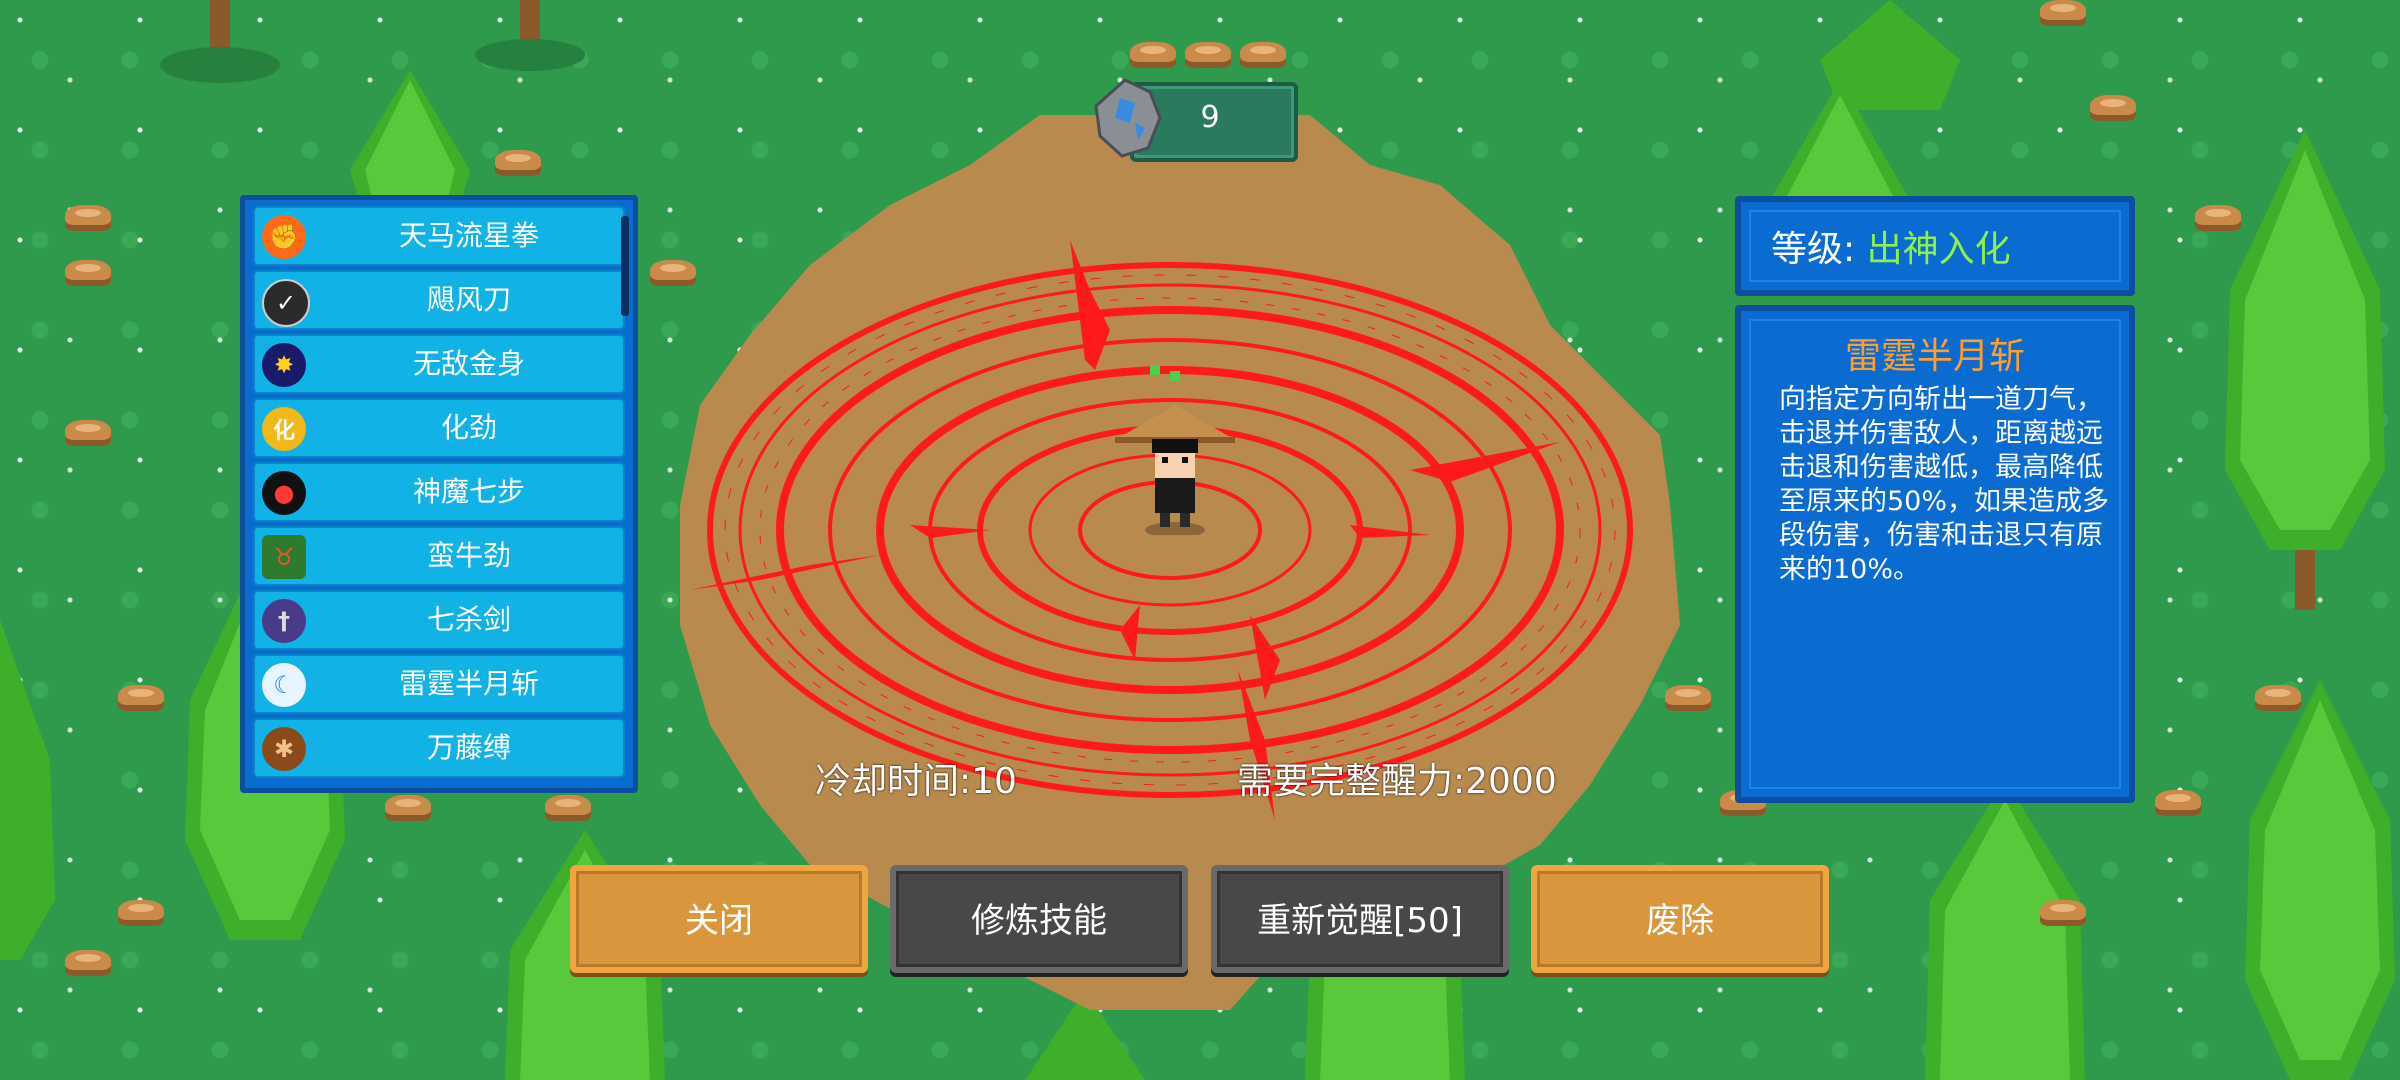 This screenshot has height=1080, width=2400. What do you see at coordinates (1680, 919) in the screenshot?
I see `remove-skill-button: 废除` at bounding box center [1680, 919].